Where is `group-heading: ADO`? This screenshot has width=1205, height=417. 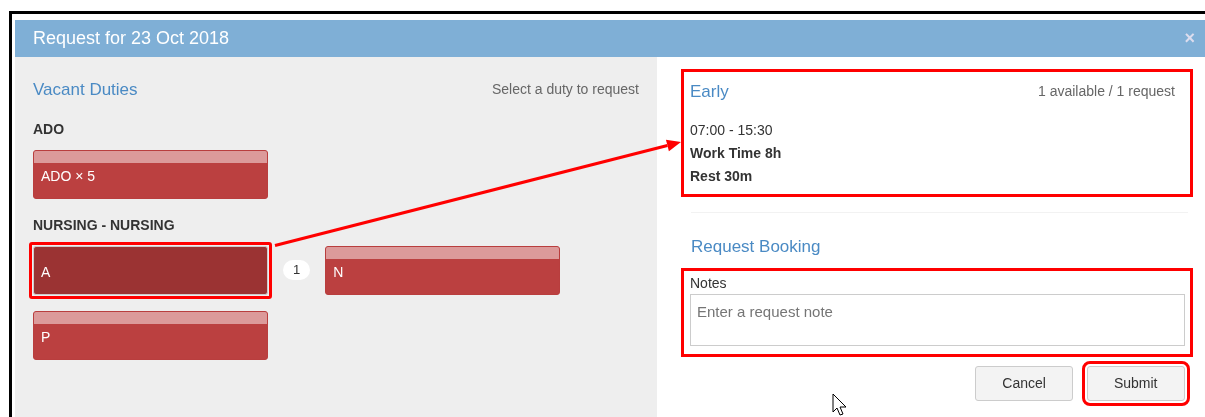 group-heading: ADO is located at coordinates (49, 129).